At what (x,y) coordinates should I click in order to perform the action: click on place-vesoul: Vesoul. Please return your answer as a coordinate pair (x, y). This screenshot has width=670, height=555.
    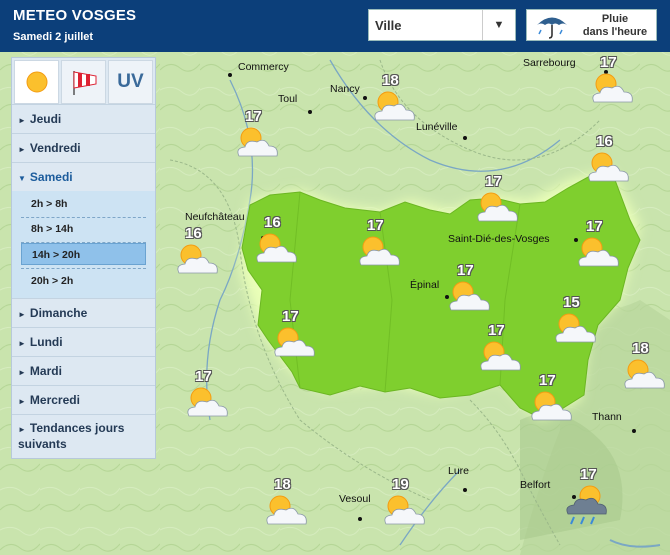
    Looking at the image, I should click on (355, 499).